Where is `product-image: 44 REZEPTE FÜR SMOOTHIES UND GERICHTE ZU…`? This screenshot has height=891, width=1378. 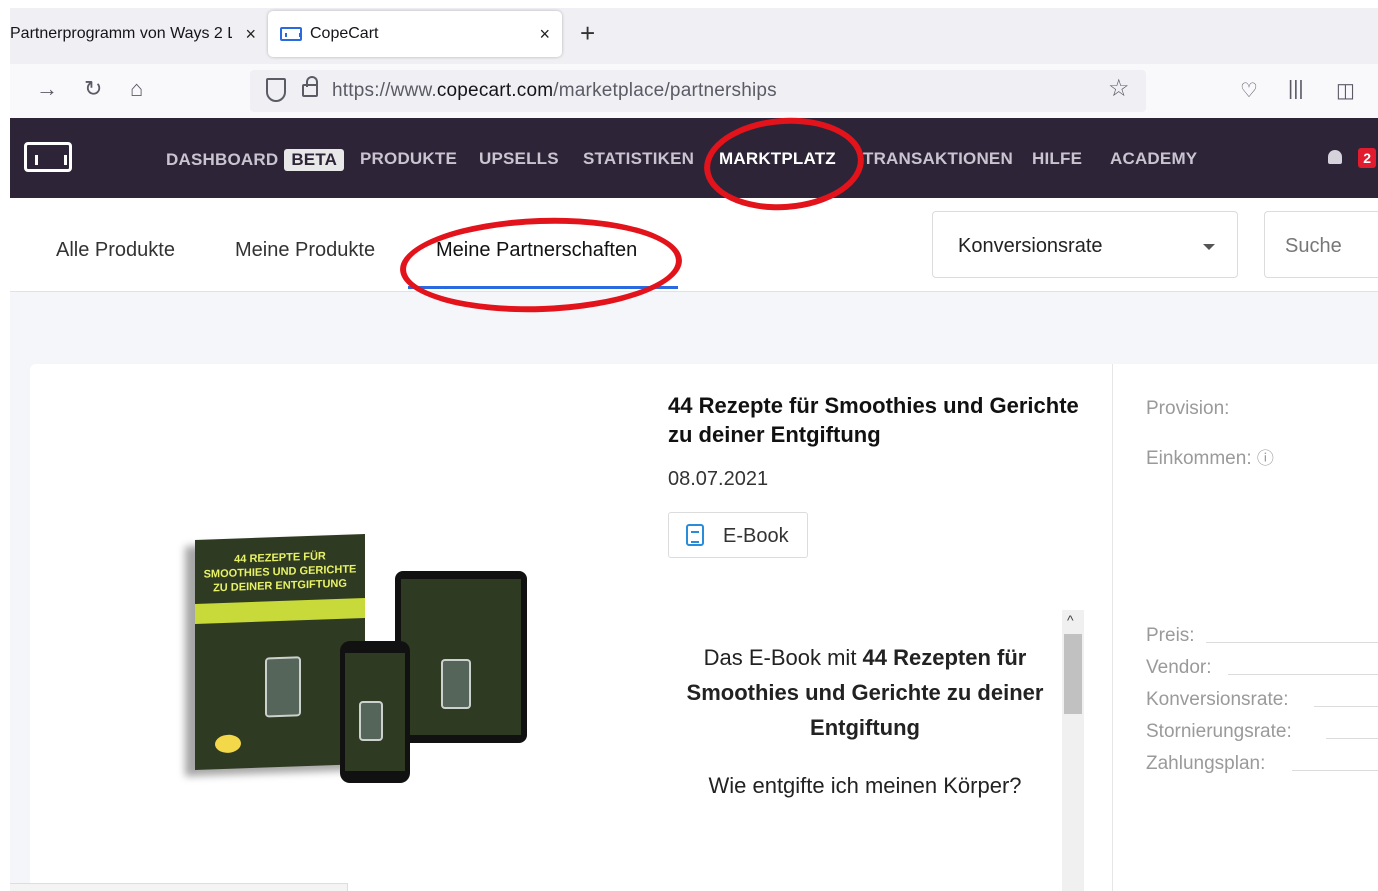 product-image: 44 REZEPTE FÜR SMOOTHIES UND GERICHTE ZU… is located at coordinates (350, 681).